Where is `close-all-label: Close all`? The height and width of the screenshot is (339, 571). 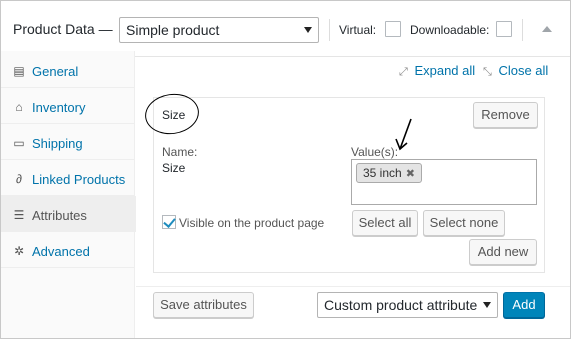
close-all-label: Close all is located at coordinates (523, 70).